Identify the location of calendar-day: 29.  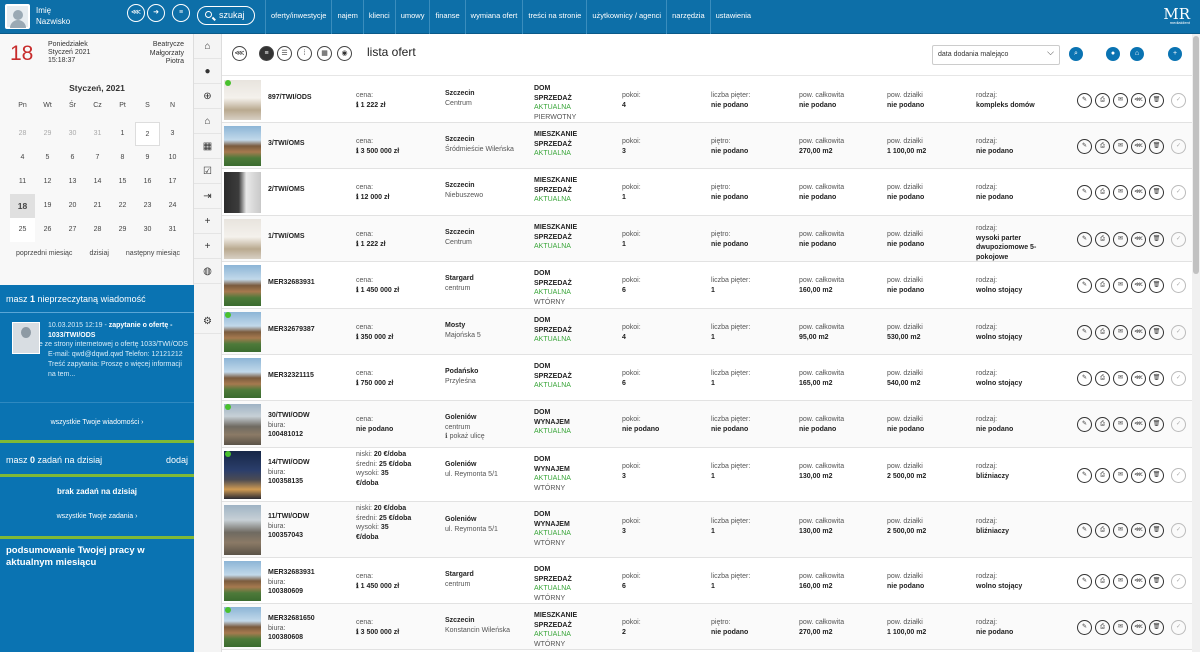
(122, 230).